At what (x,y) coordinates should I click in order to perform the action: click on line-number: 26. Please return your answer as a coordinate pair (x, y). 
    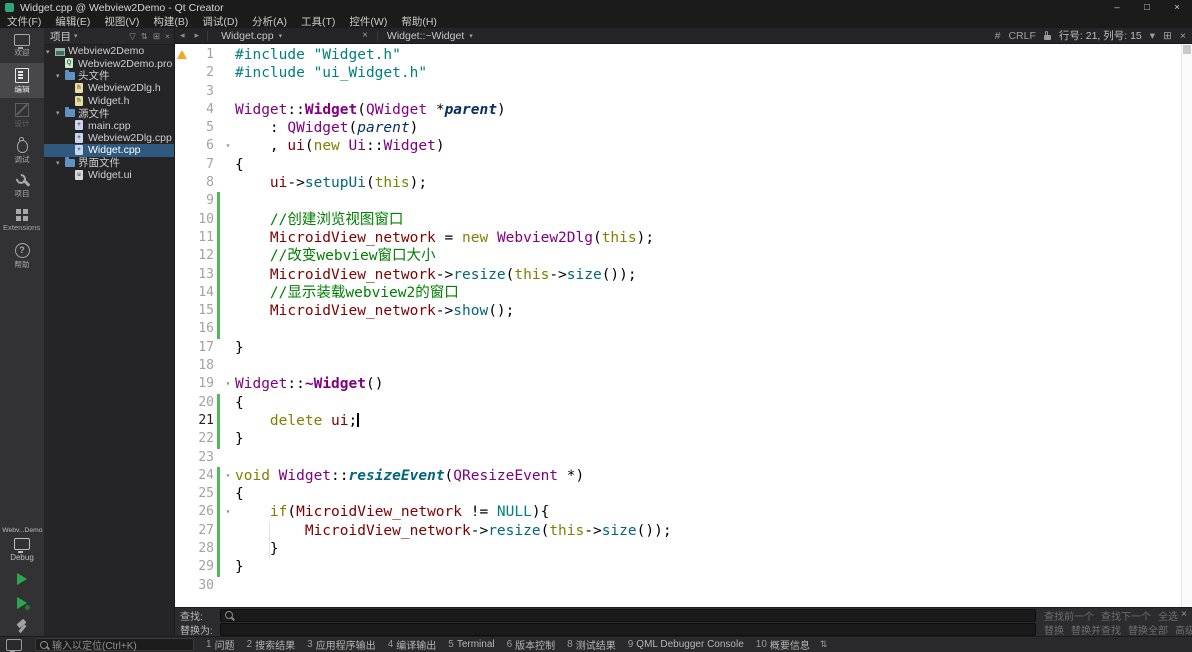
    Looking at the image, I should click on (203, 512).